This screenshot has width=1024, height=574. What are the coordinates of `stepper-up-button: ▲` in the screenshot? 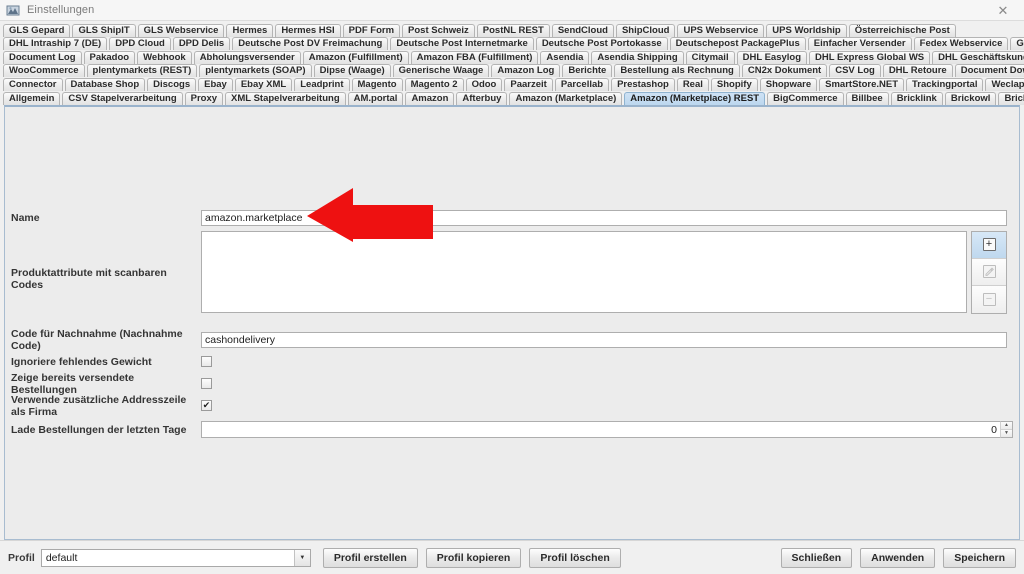 It's located at (1006, 426).